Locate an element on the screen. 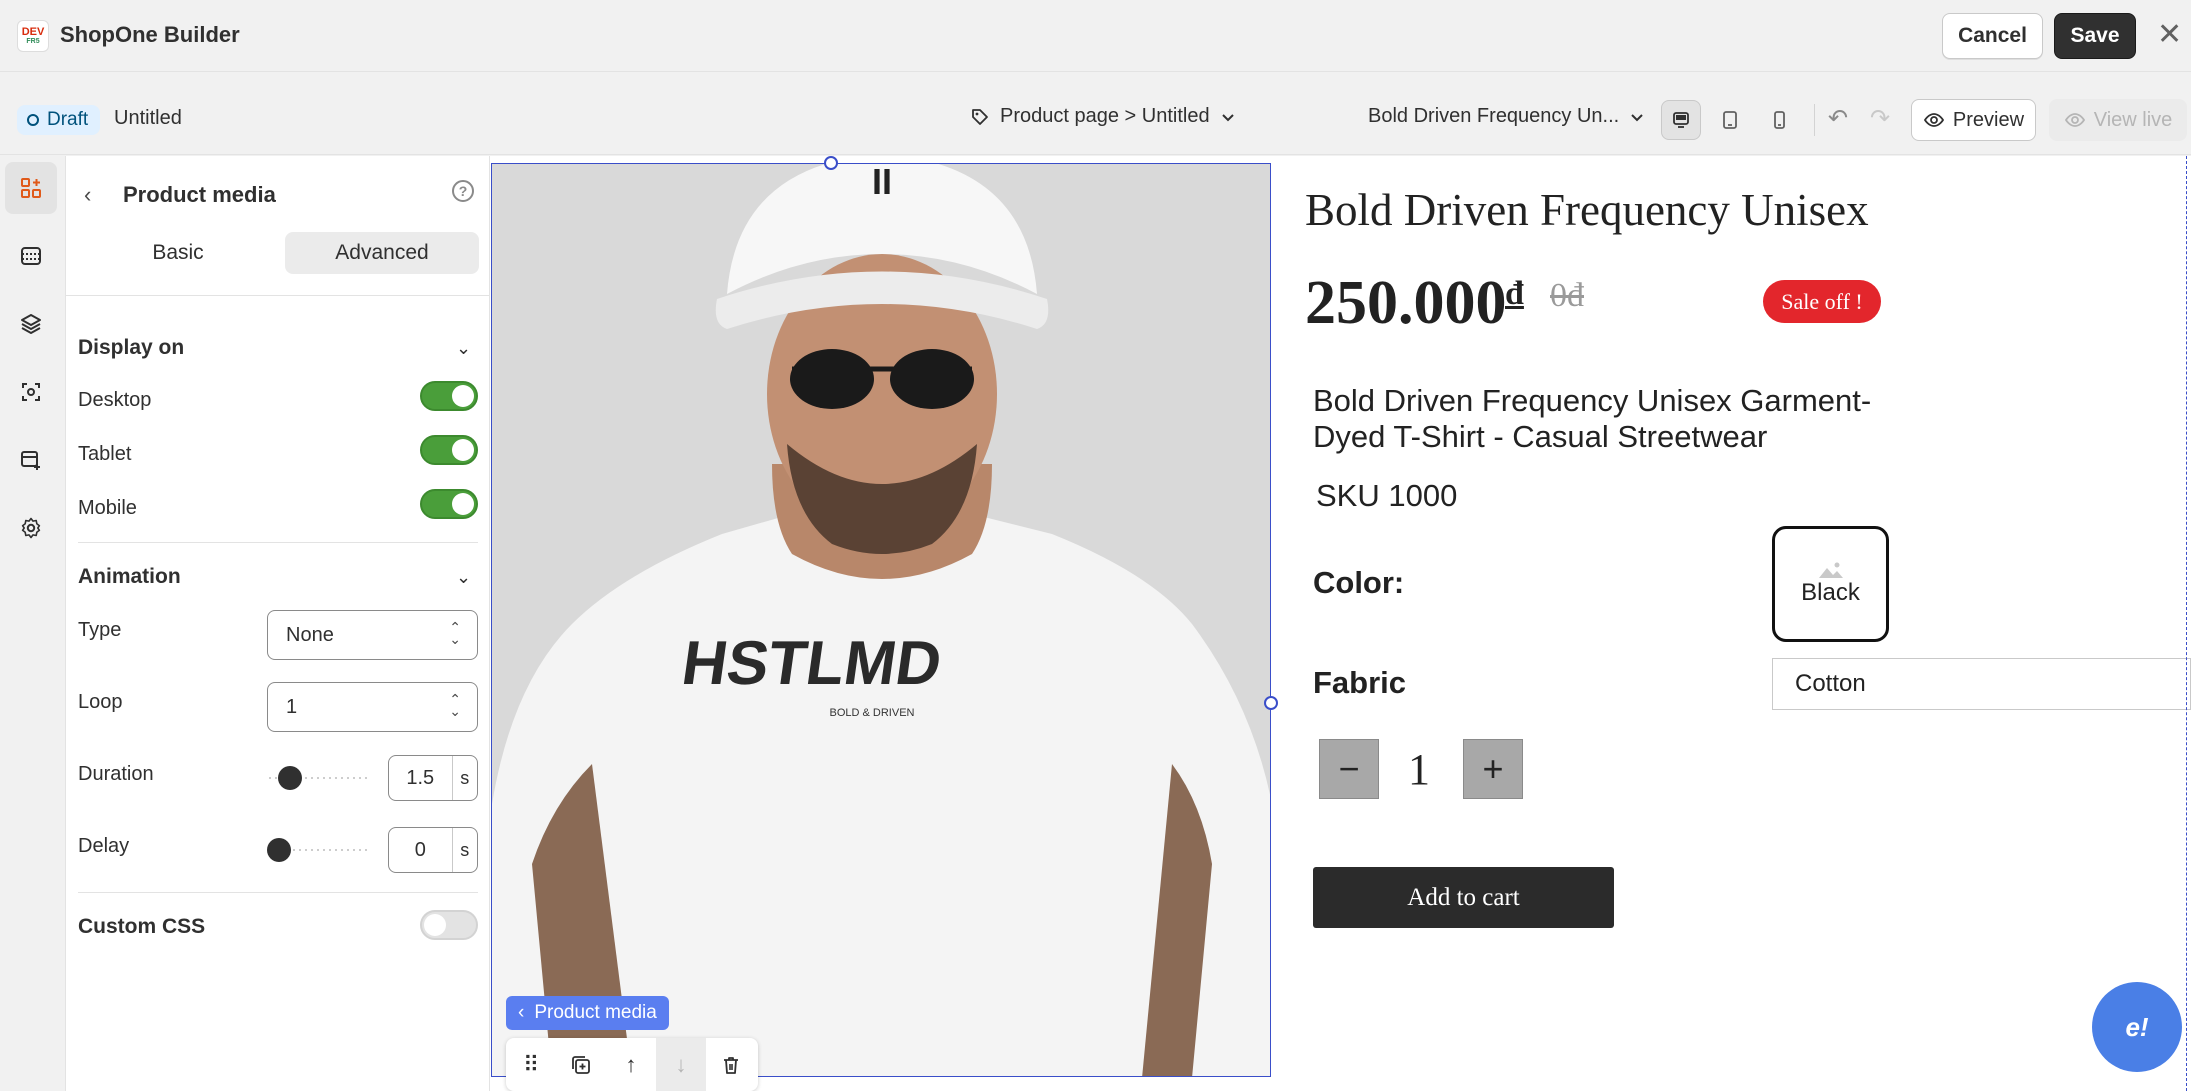  status-badge: Draft is located at coordinates (59, 120).